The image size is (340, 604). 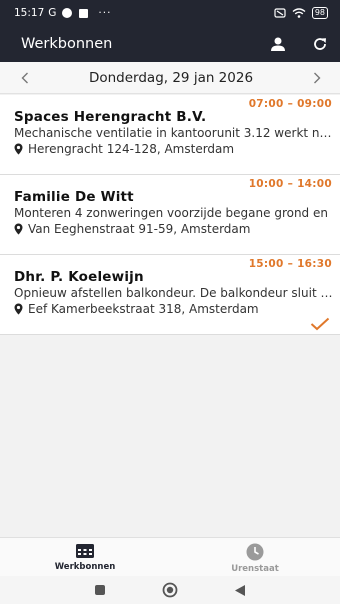 What do you see at coordinates (110, 117) in the screenshot?
I see `job-customer: Spaces Herengracht B.V.` at bounding box center [110, 117].